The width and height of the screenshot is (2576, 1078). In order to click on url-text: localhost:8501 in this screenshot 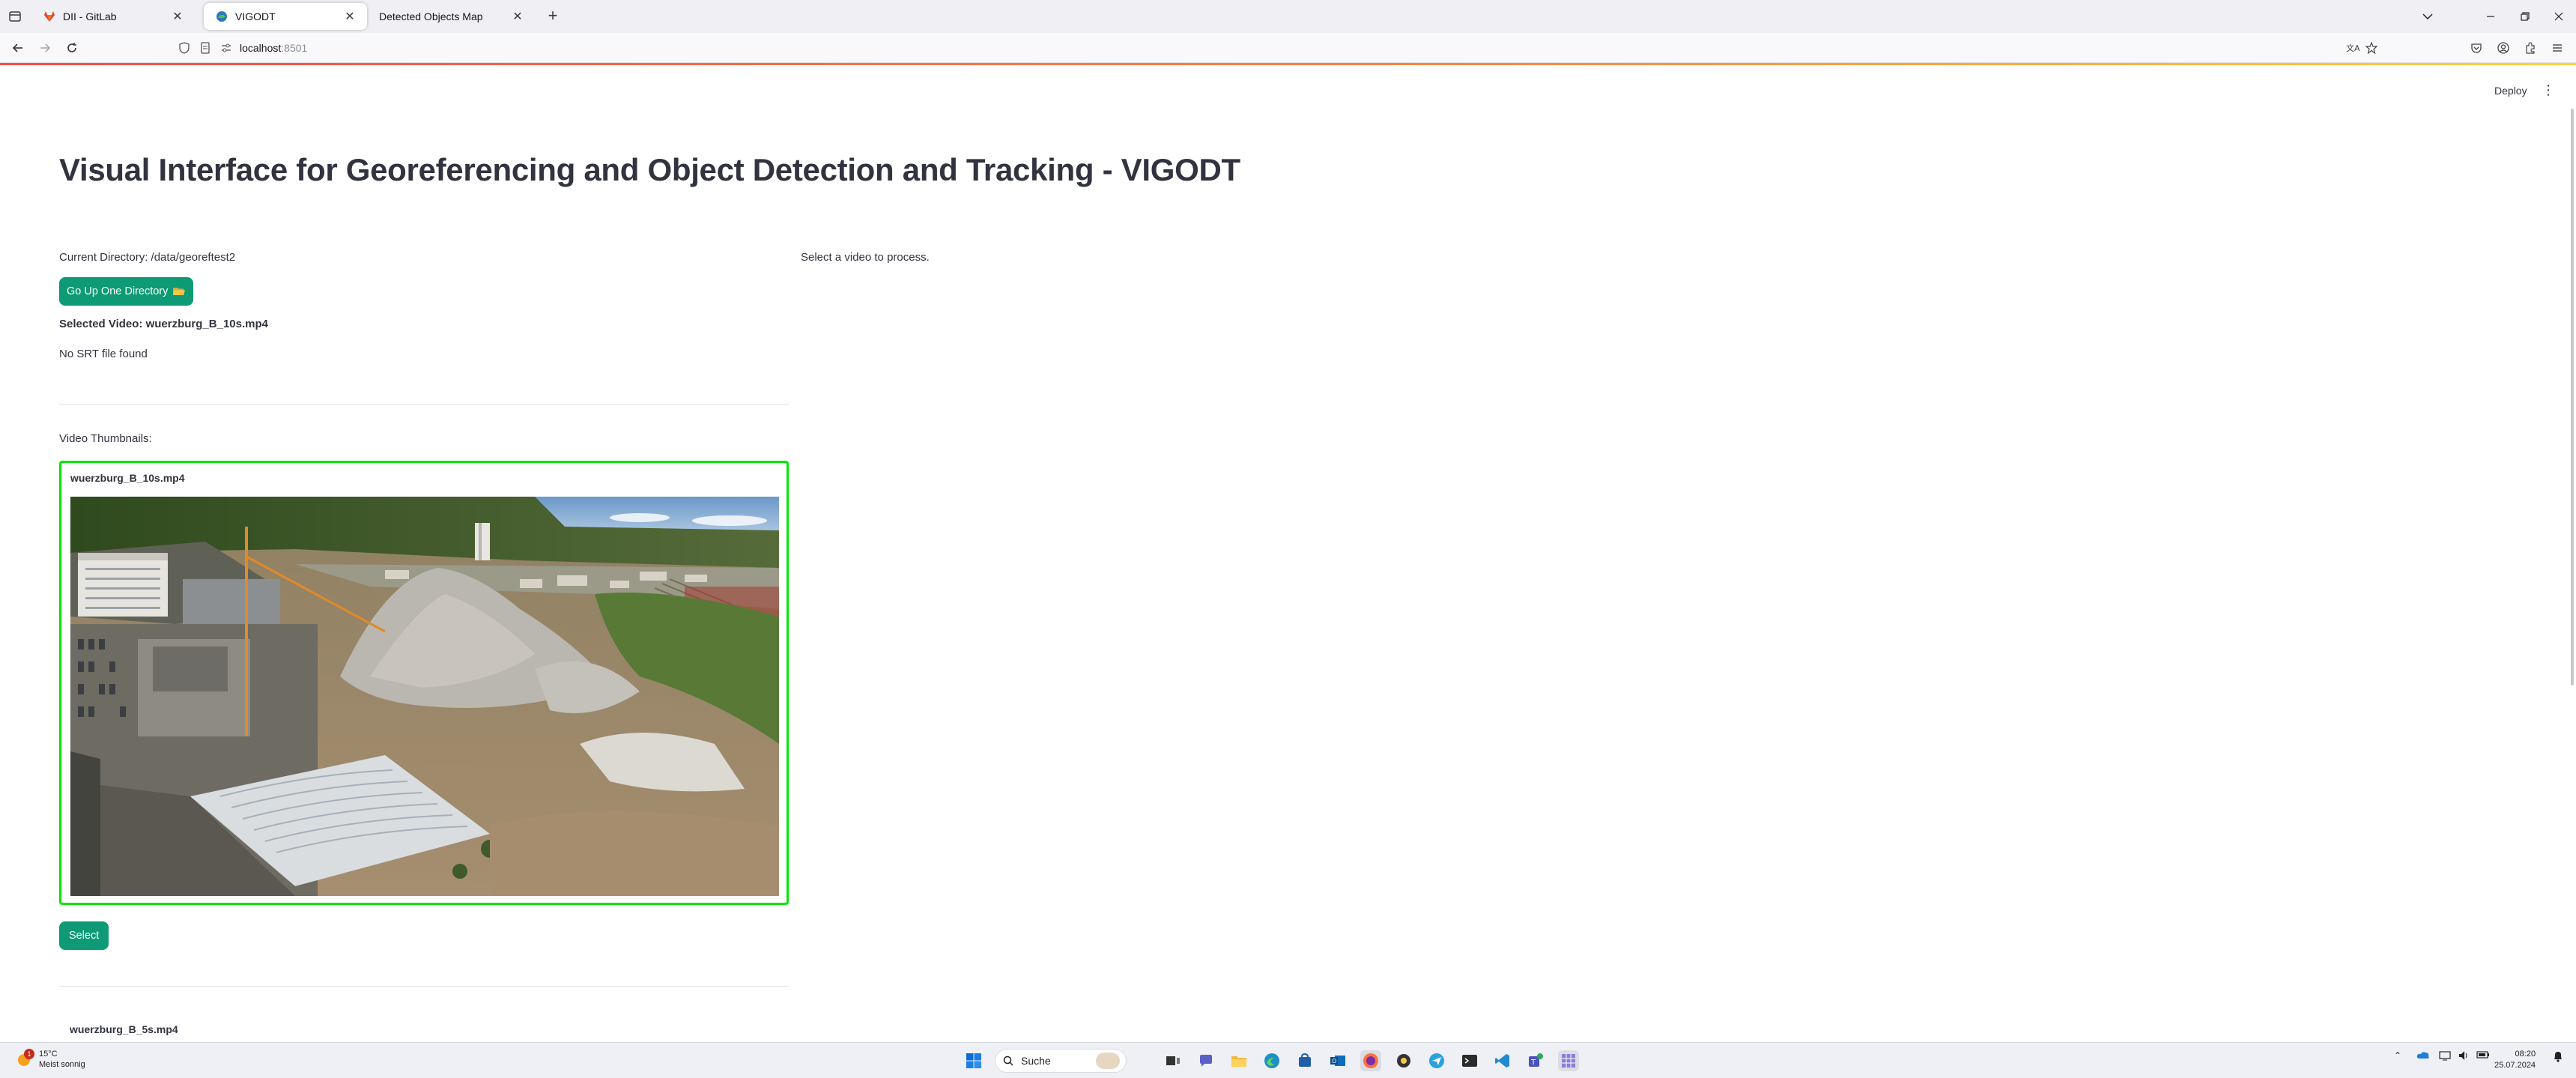, I will do `click(273, 48)`.